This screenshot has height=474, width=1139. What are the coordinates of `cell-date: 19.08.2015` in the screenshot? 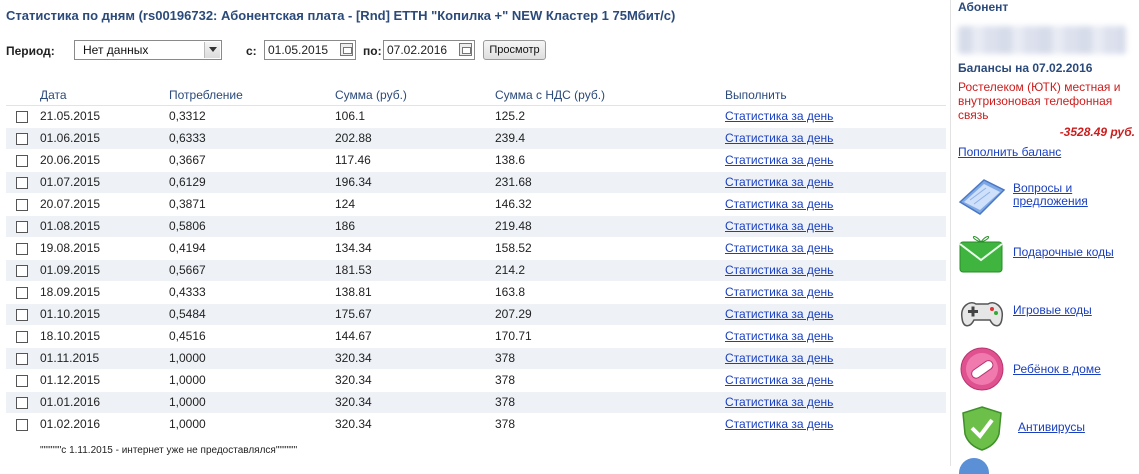 It's located at (104, 248).